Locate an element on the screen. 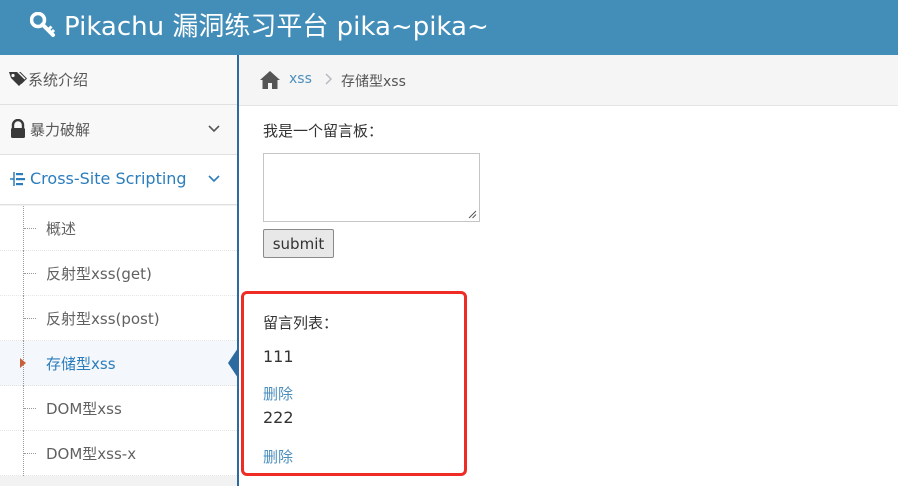 The image size is (898, 486). submenu-item-label: 存储型xss is located at coordinates (81, 364).